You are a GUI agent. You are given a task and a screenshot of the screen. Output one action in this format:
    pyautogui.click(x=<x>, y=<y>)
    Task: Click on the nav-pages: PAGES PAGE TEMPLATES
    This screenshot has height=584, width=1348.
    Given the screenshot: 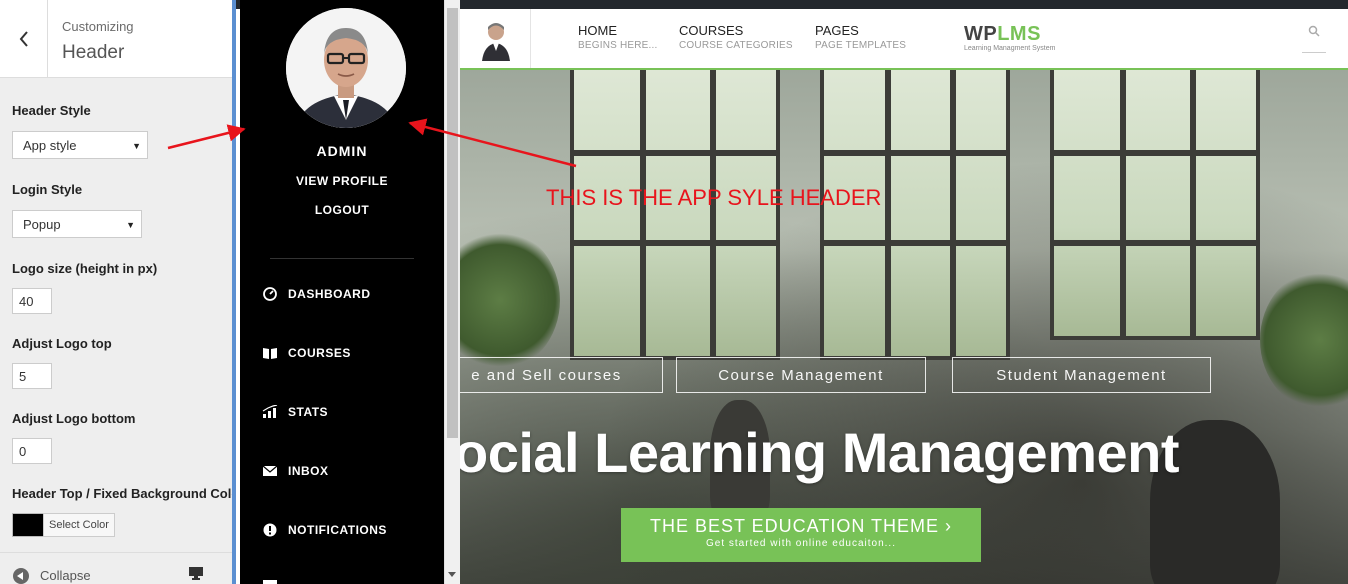 What is the action you would take?
    pyautogui.click(x=860, y=38)
    